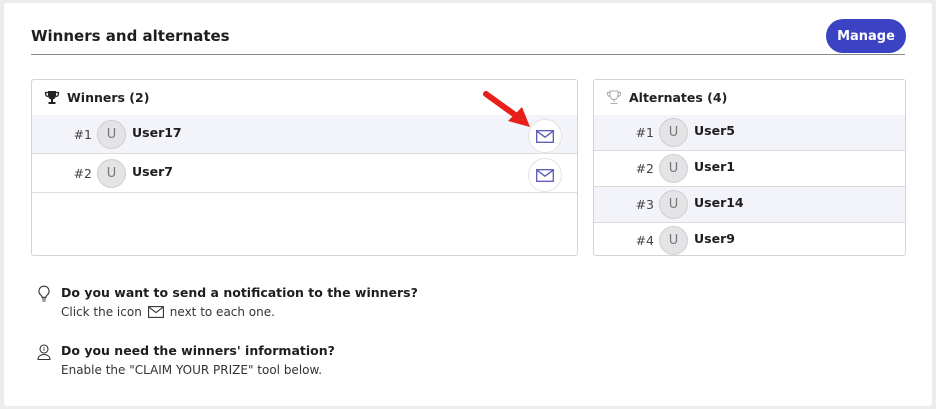  What do you see at coordinates (157, 132) in the screenshot?
I see `winner-name: User17` at bounding box center [157, 132].